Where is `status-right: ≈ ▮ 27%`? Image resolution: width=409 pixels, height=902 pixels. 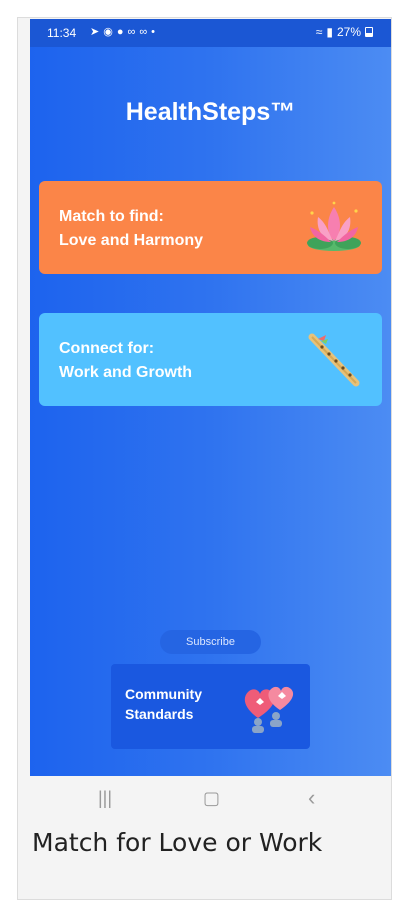 status-right: ≈ ▮ 27% is located at coordinates (344, 32).